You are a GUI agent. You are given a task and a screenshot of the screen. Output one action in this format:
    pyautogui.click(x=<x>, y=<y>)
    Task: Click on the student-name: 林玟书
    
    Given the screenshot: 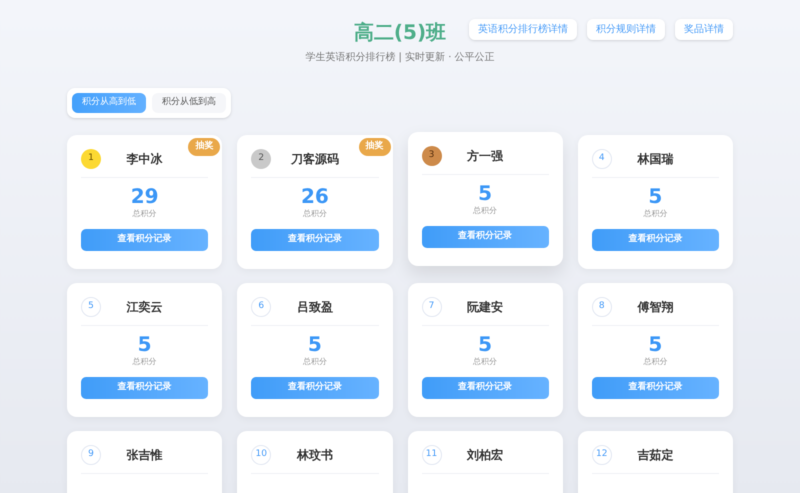 What is the action you would take?
    pyautogui.click(x=315, y=455)
    